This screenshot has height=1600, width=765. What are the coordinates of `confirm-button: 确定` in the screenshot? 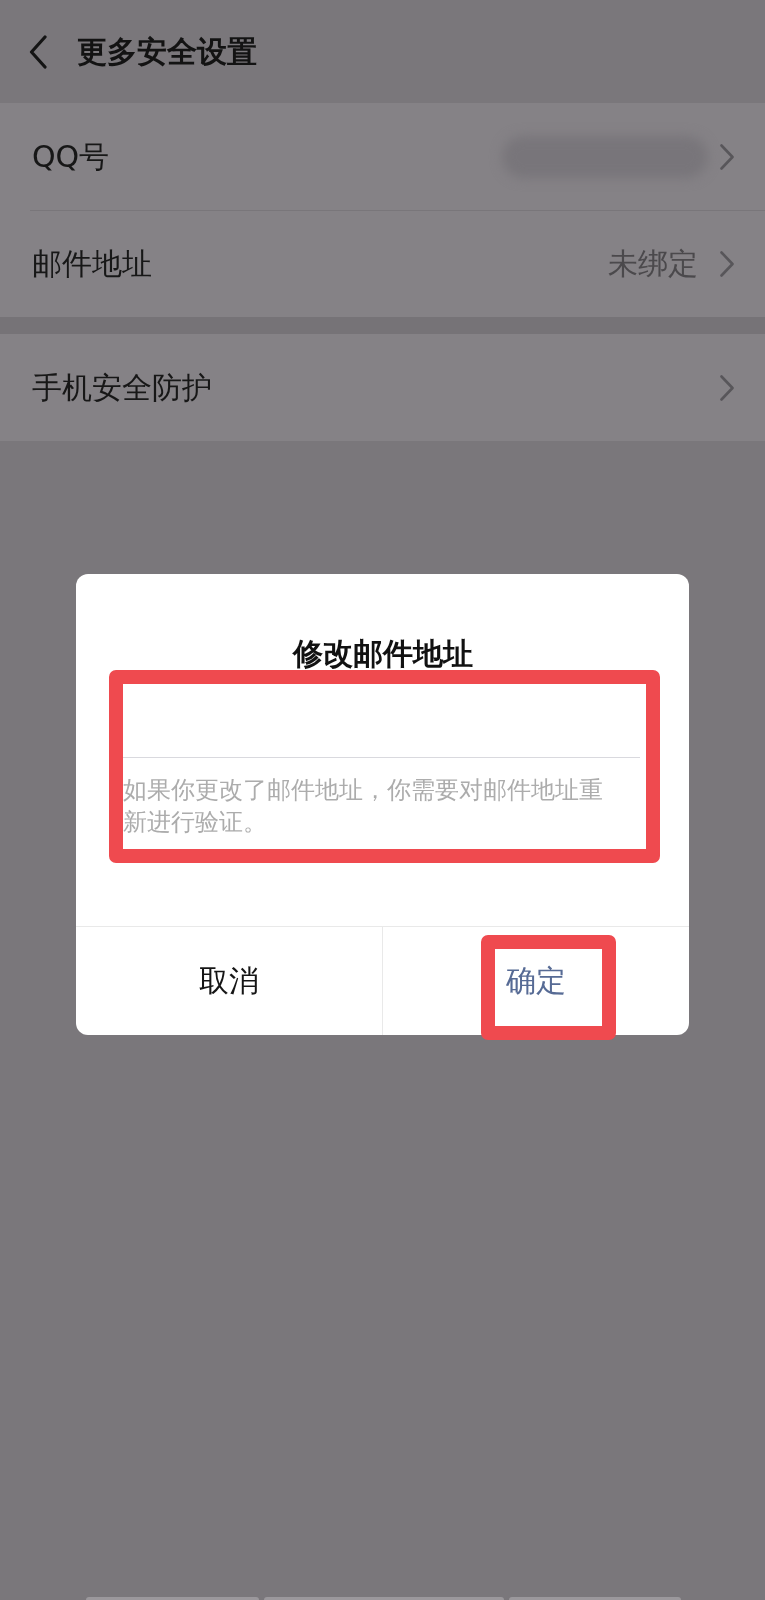 It's located at (535, 981).